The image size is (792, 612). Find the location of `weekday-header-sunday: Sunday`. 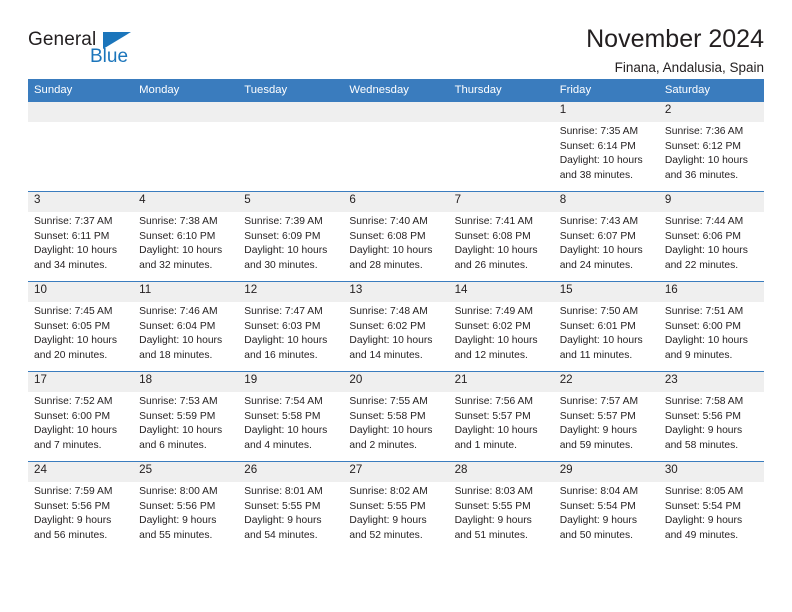

weekday-header-sunday: Sunday is located at coordinates (81, 90).